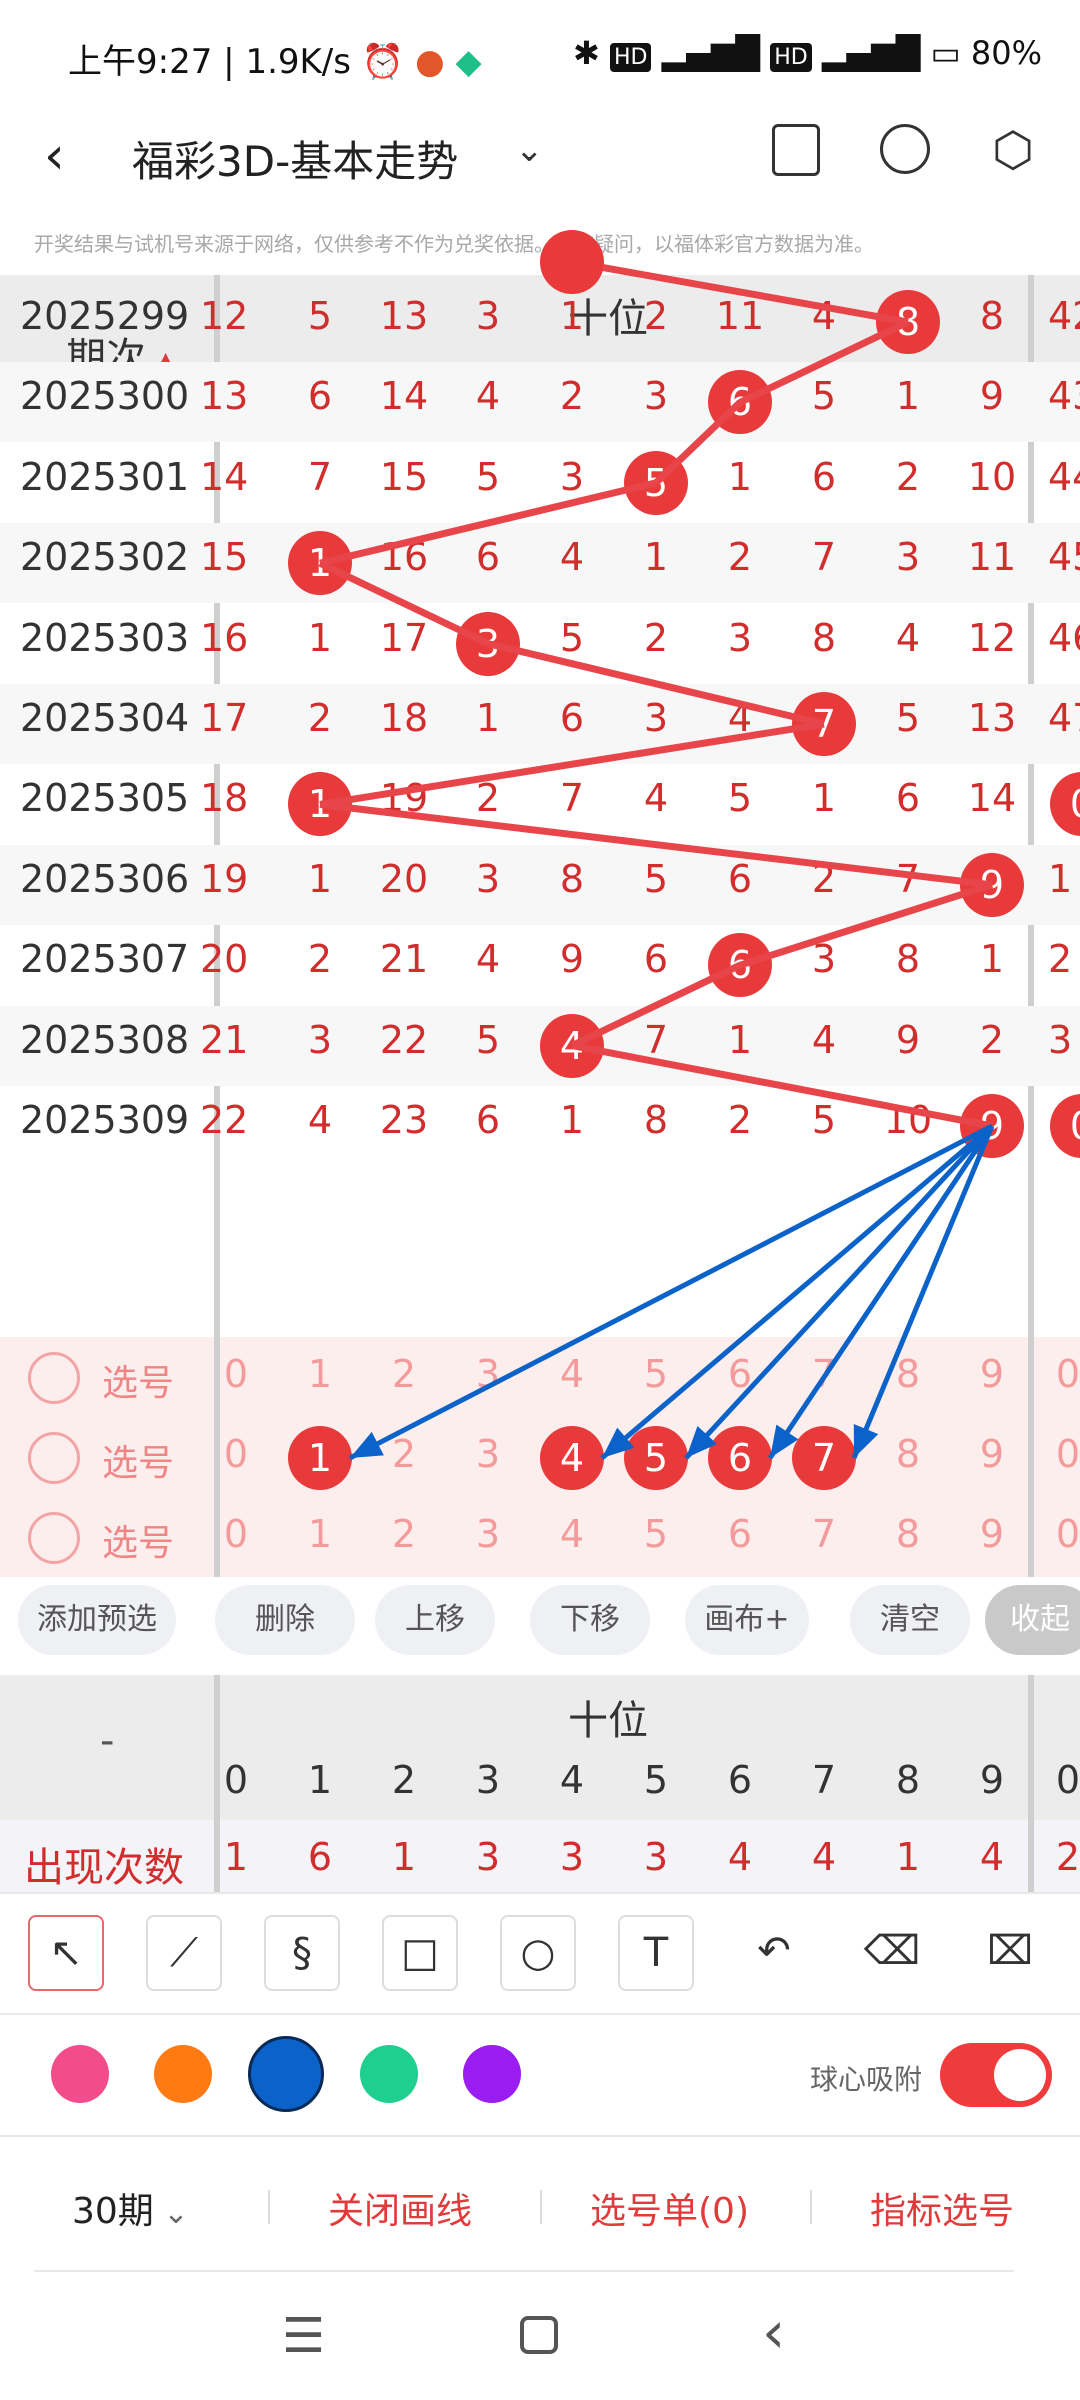 This screenshot has width=1080, height=2400. Describe the element at coordinates (669, 2208) in the screenshot. I see `pick-list-button: 选号单(0)` at that location.